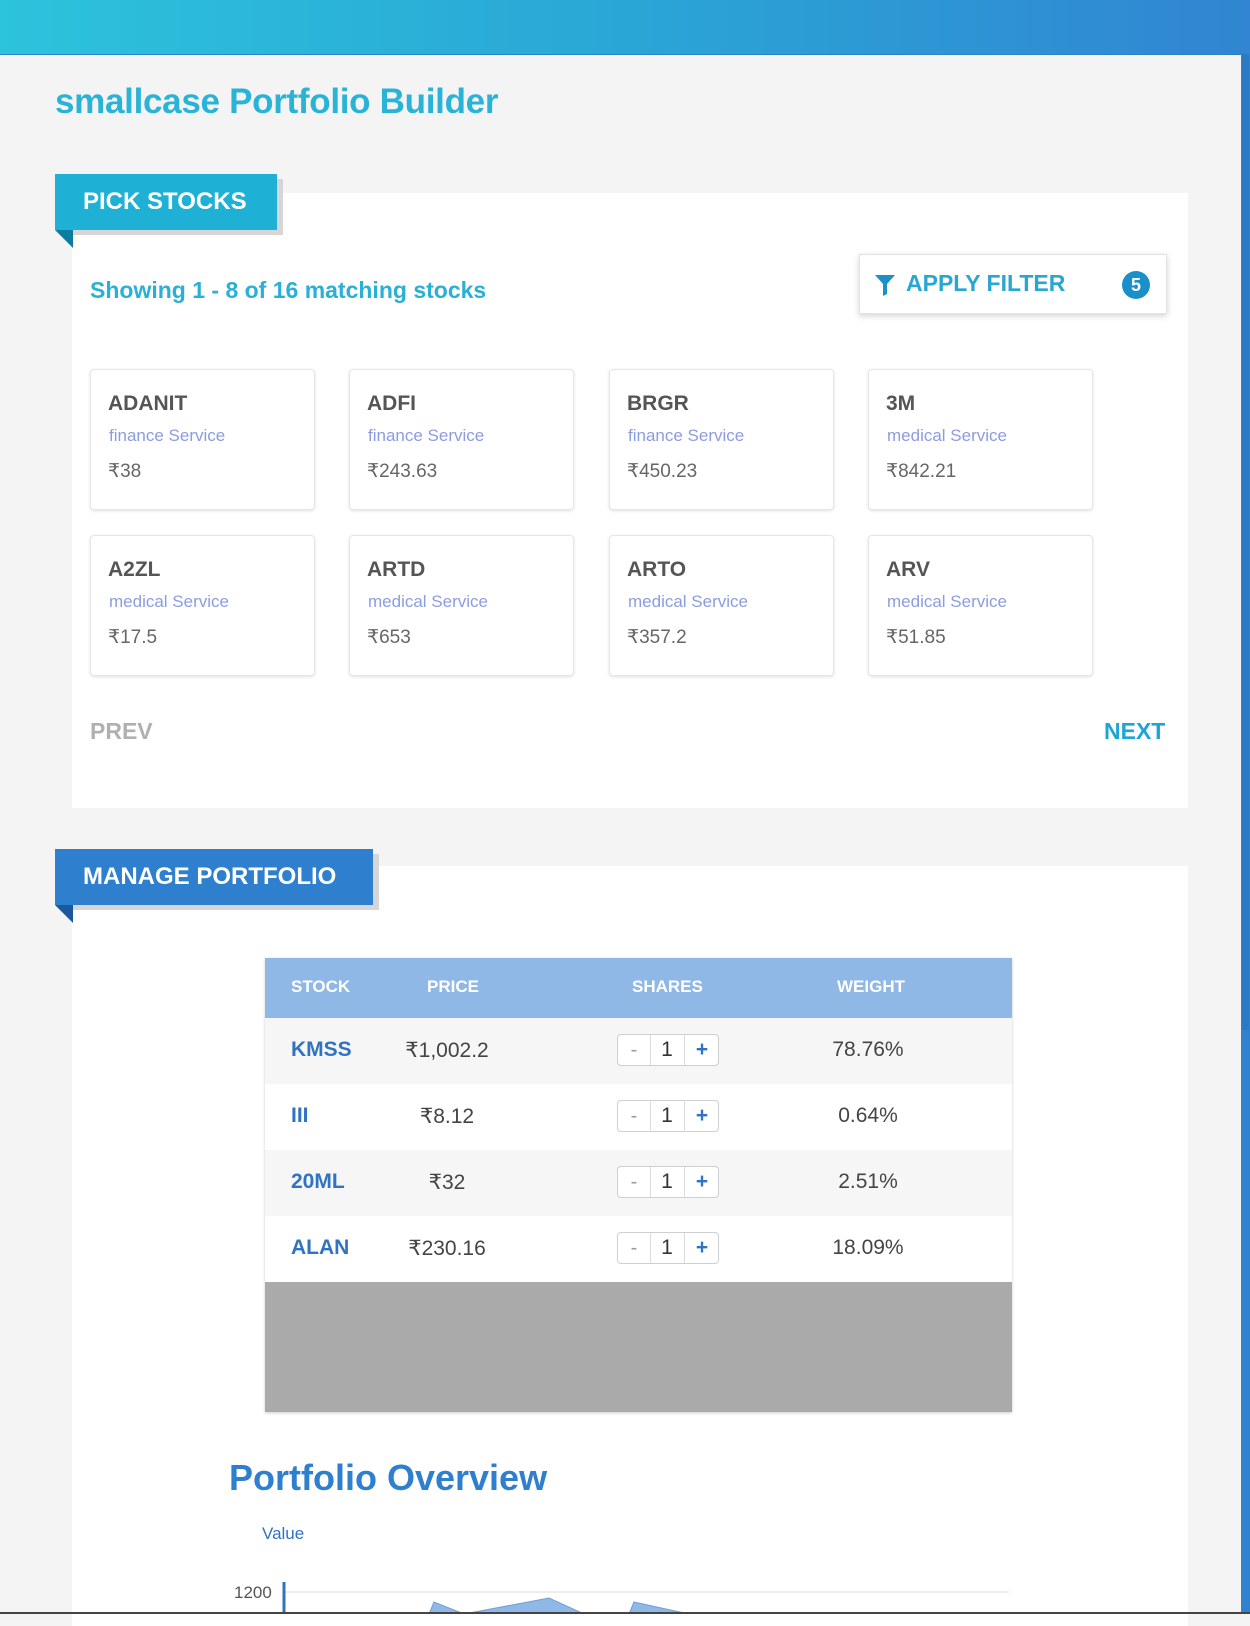  Describe the element at coordinates (901, 403) in the screenshot. I see `stock-symbol: 3M` at that location.